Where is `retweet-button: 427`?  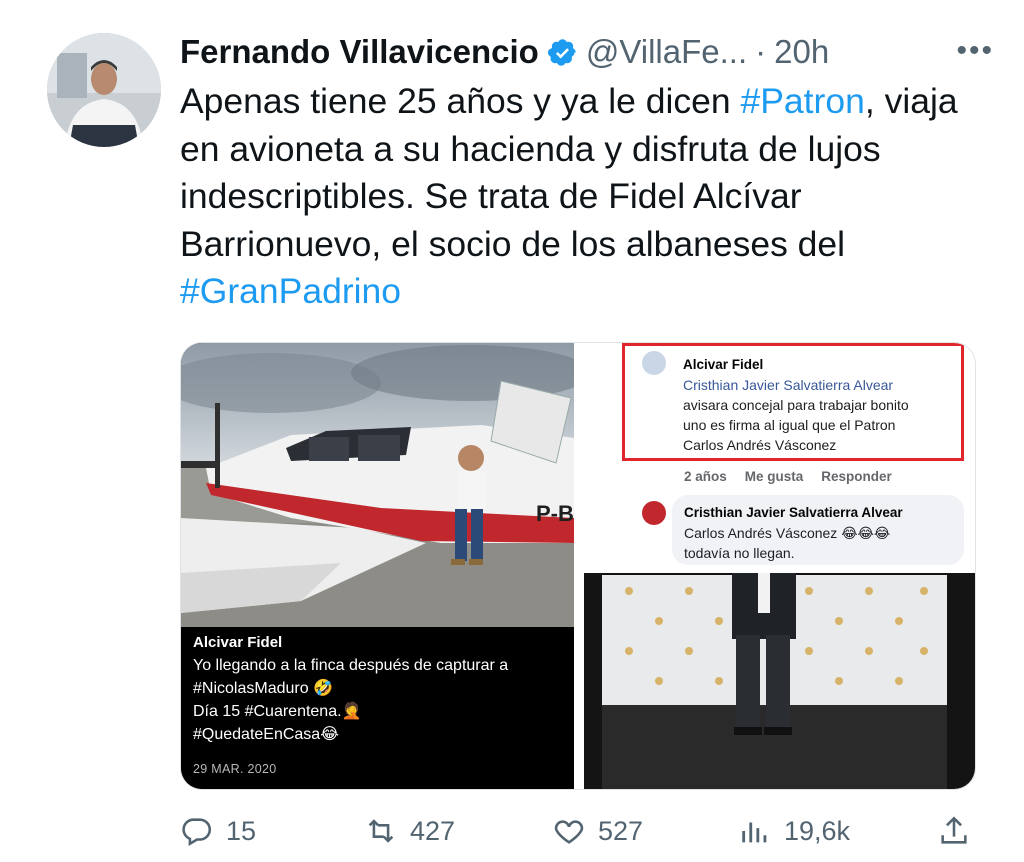
retweet-button: 427 is located at coordinates (409, 831).